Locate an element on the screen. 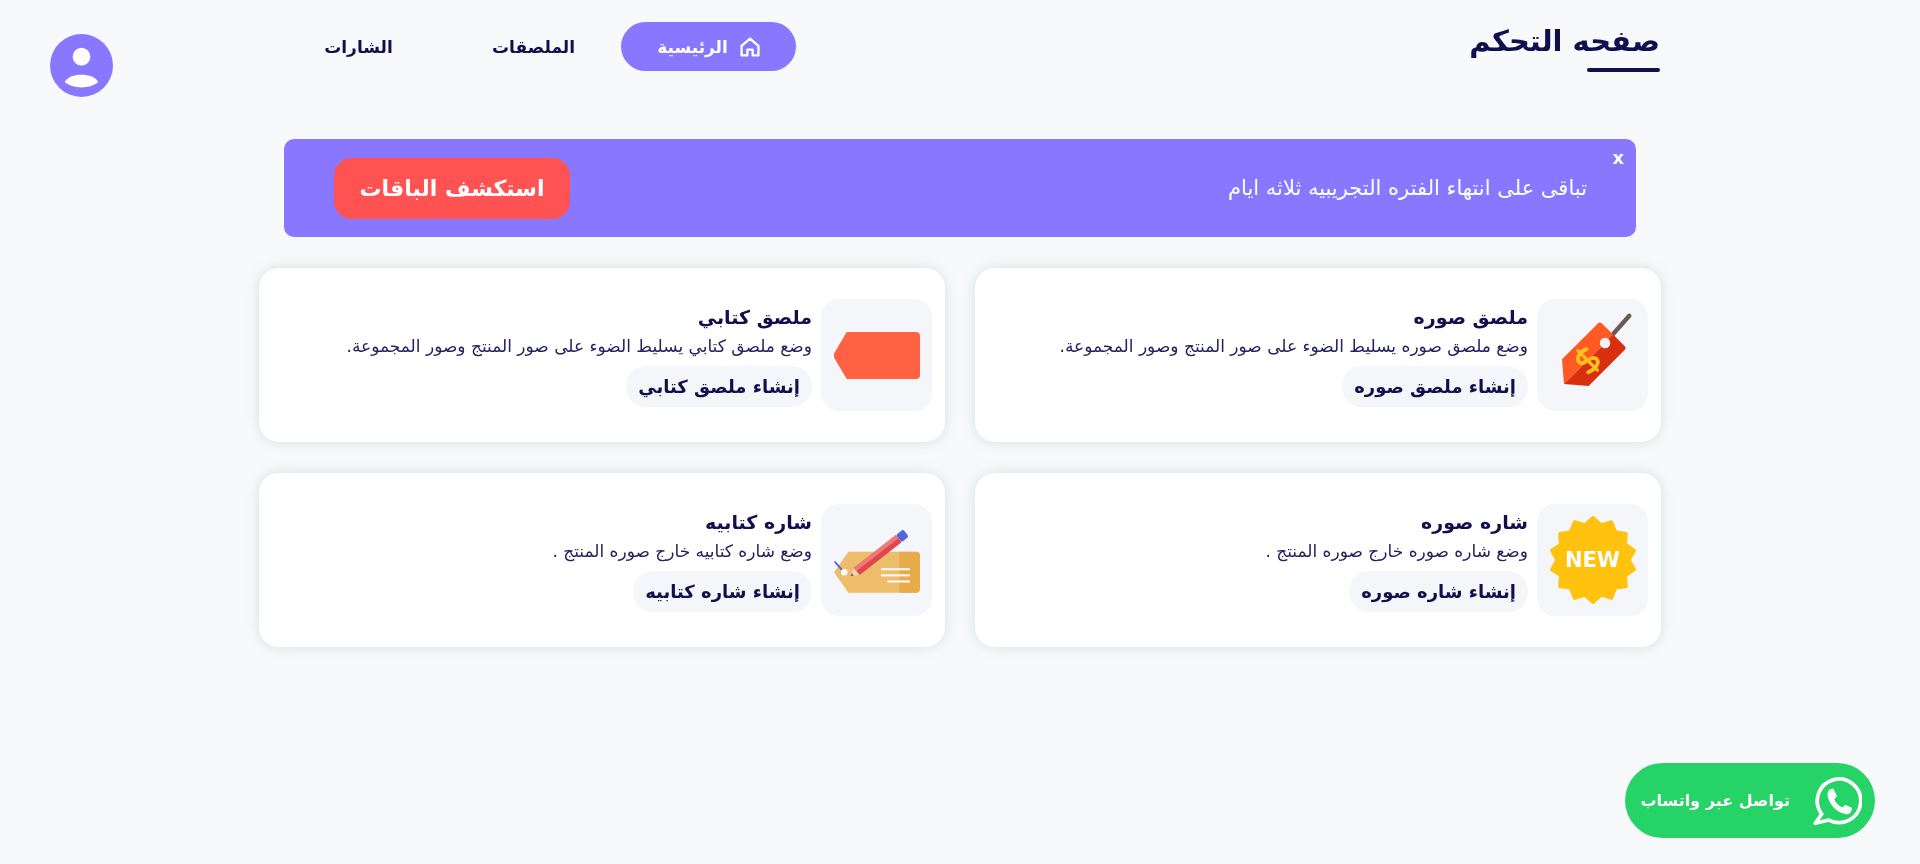 Image resolution: width=1920 pixels, height=864 pixels. chat-phone-icon is located at coordinates (1837, 800).